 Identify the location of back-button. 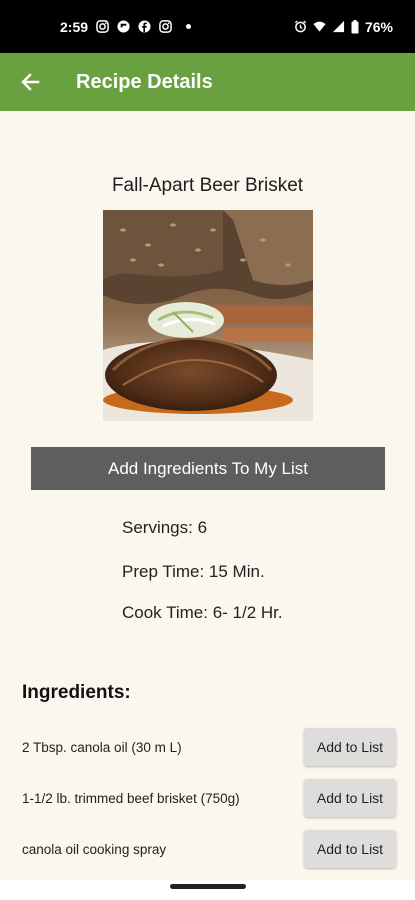
(30, 82).